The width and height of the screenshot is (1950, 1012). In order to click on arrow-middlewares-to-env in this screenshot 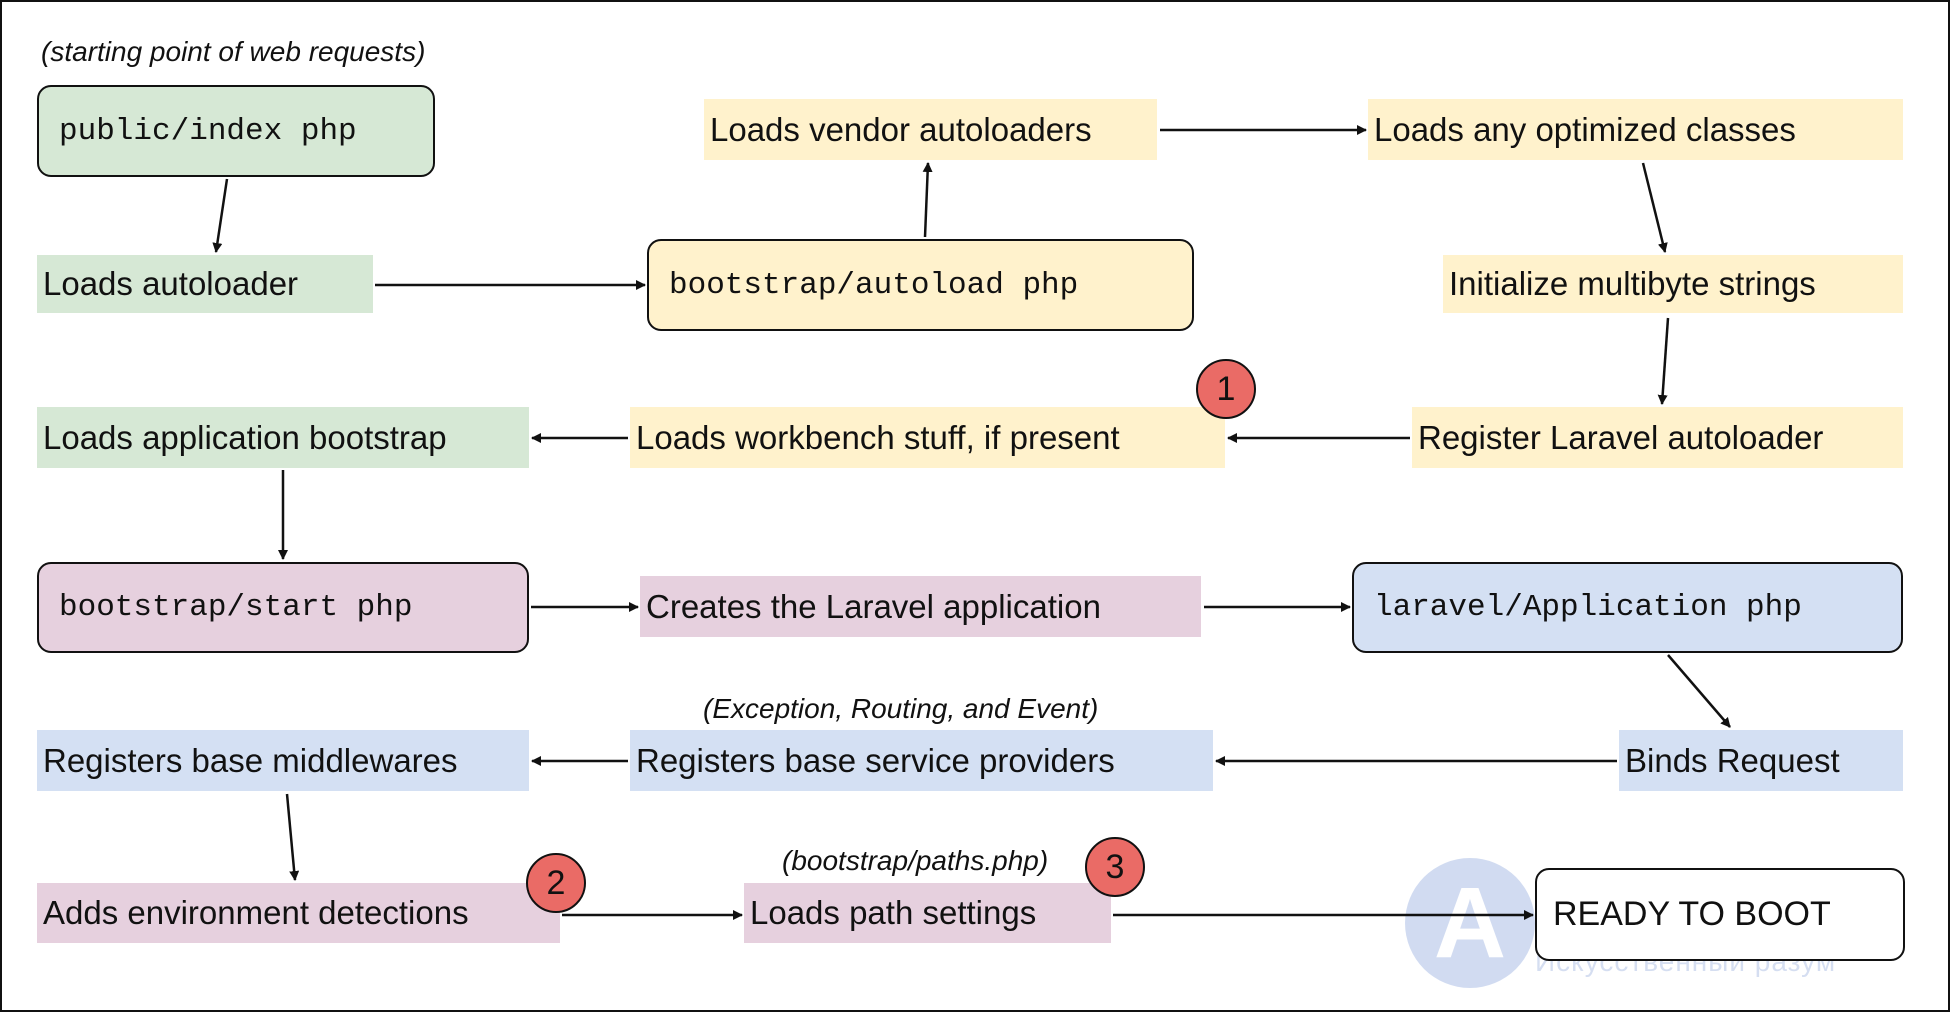, I will do `click(292, 837)`.